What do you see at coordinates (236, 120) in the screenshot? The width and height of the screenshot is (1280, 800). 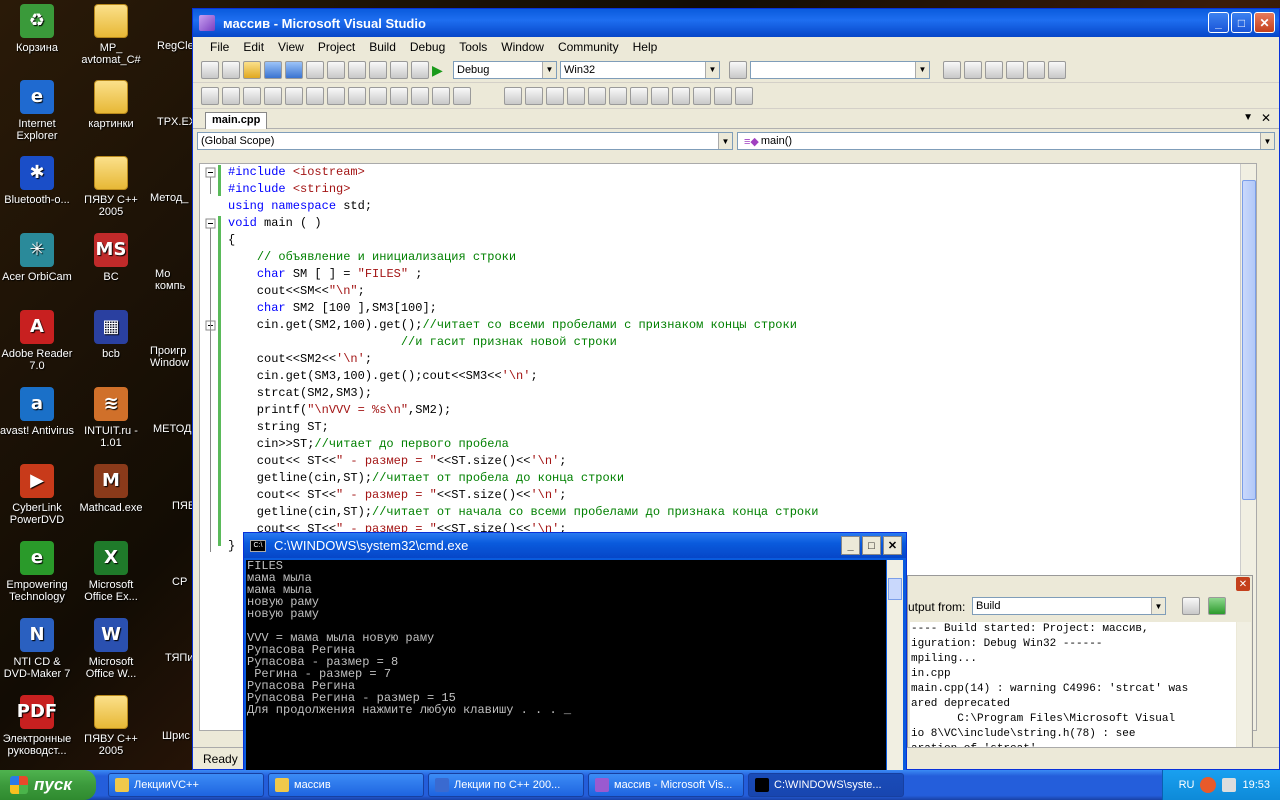 I see `tab-main-cpp: main.cpp` at bounding box center [236, 120].